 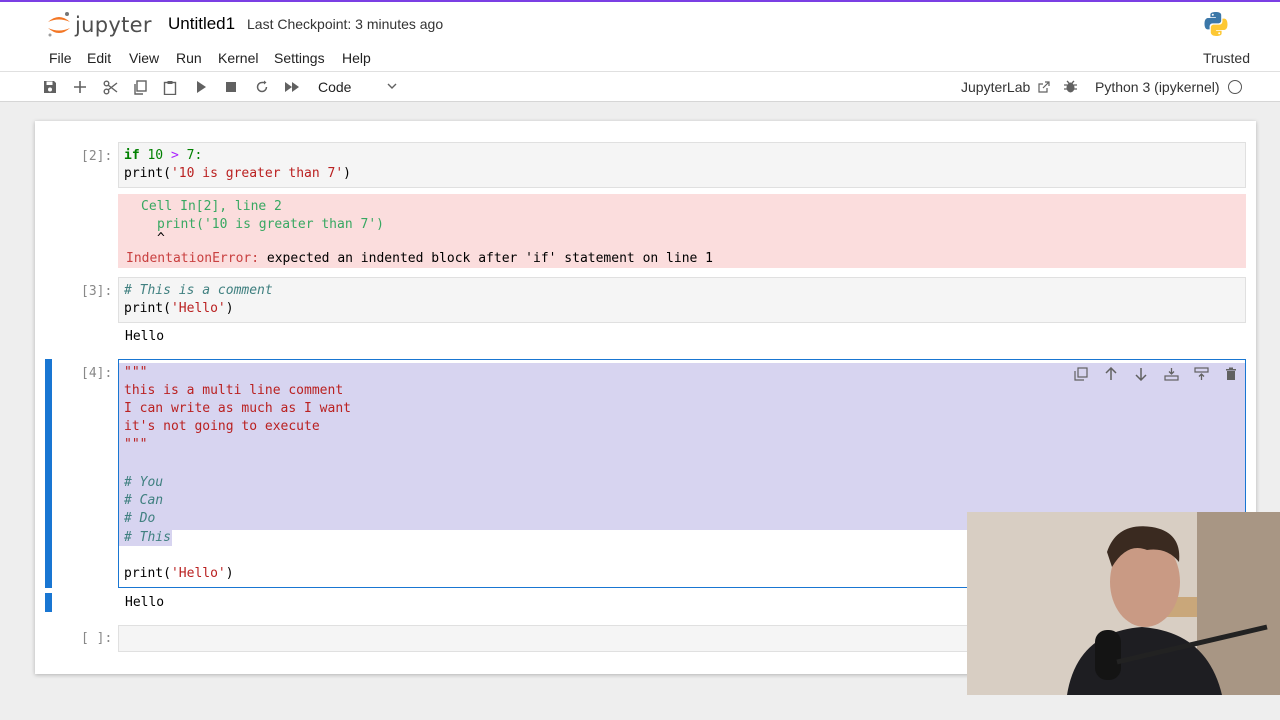 I want to click on jupyterlab-label: JupyterLab, so click(x=996, y=87).